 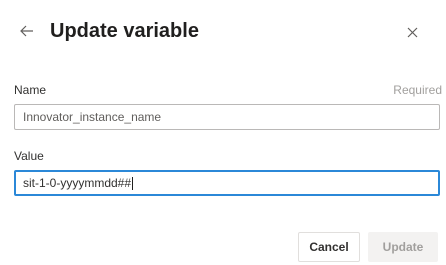 What do you see at coordinates (228, 90) in the screenshot?
I see `name-label-row: Name Required` at bounding box center [228, 90].